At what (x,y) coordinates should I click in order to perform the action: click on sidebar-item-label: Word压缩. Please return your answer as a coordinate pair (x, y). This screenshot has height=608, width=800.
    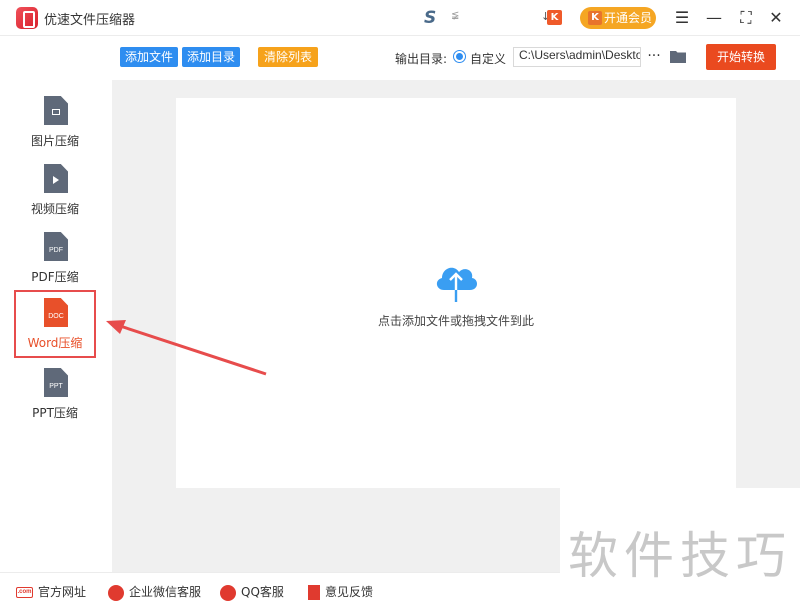
    Looking at the image, I should click on (55, 343).